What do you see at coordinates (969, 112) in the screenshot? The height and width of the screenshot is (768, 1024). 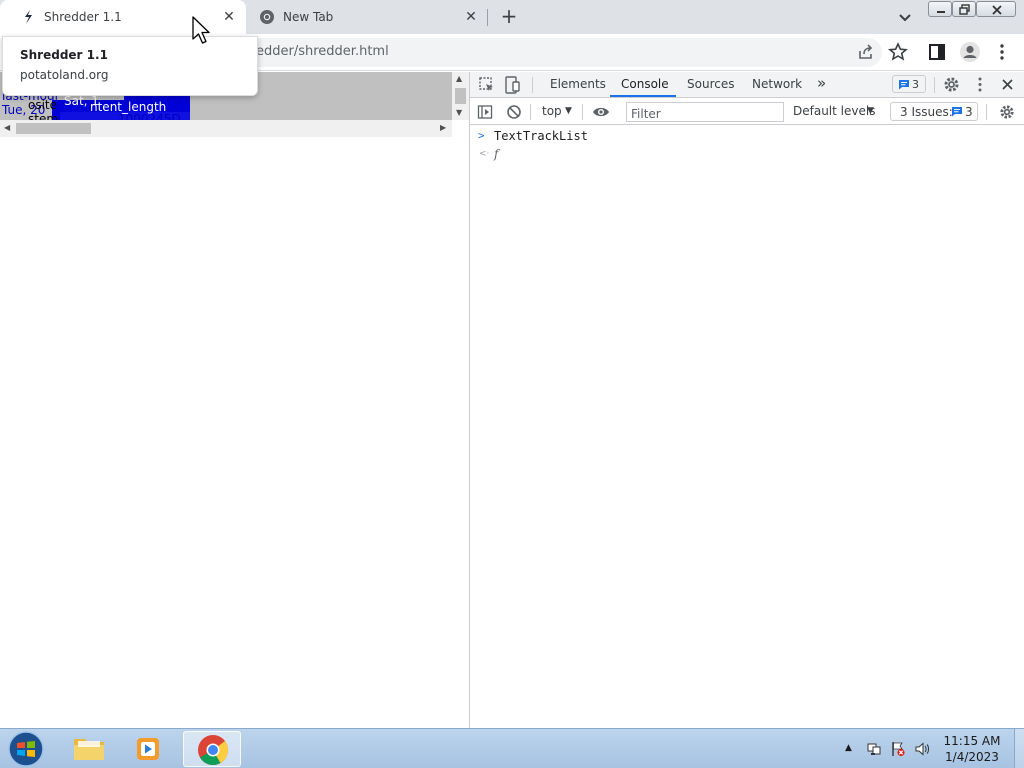 I see `issues-count: 3` at bounding box center [969, 112].